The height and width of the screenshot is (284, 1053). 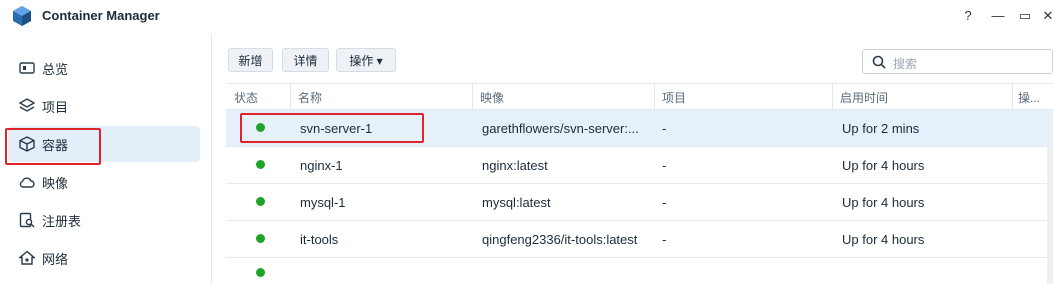 What do you see at coordinates (366, 60) in the screenshot?
I see `actions-dropdown-button: 操作 ▾` at bounding box center [366, 60].